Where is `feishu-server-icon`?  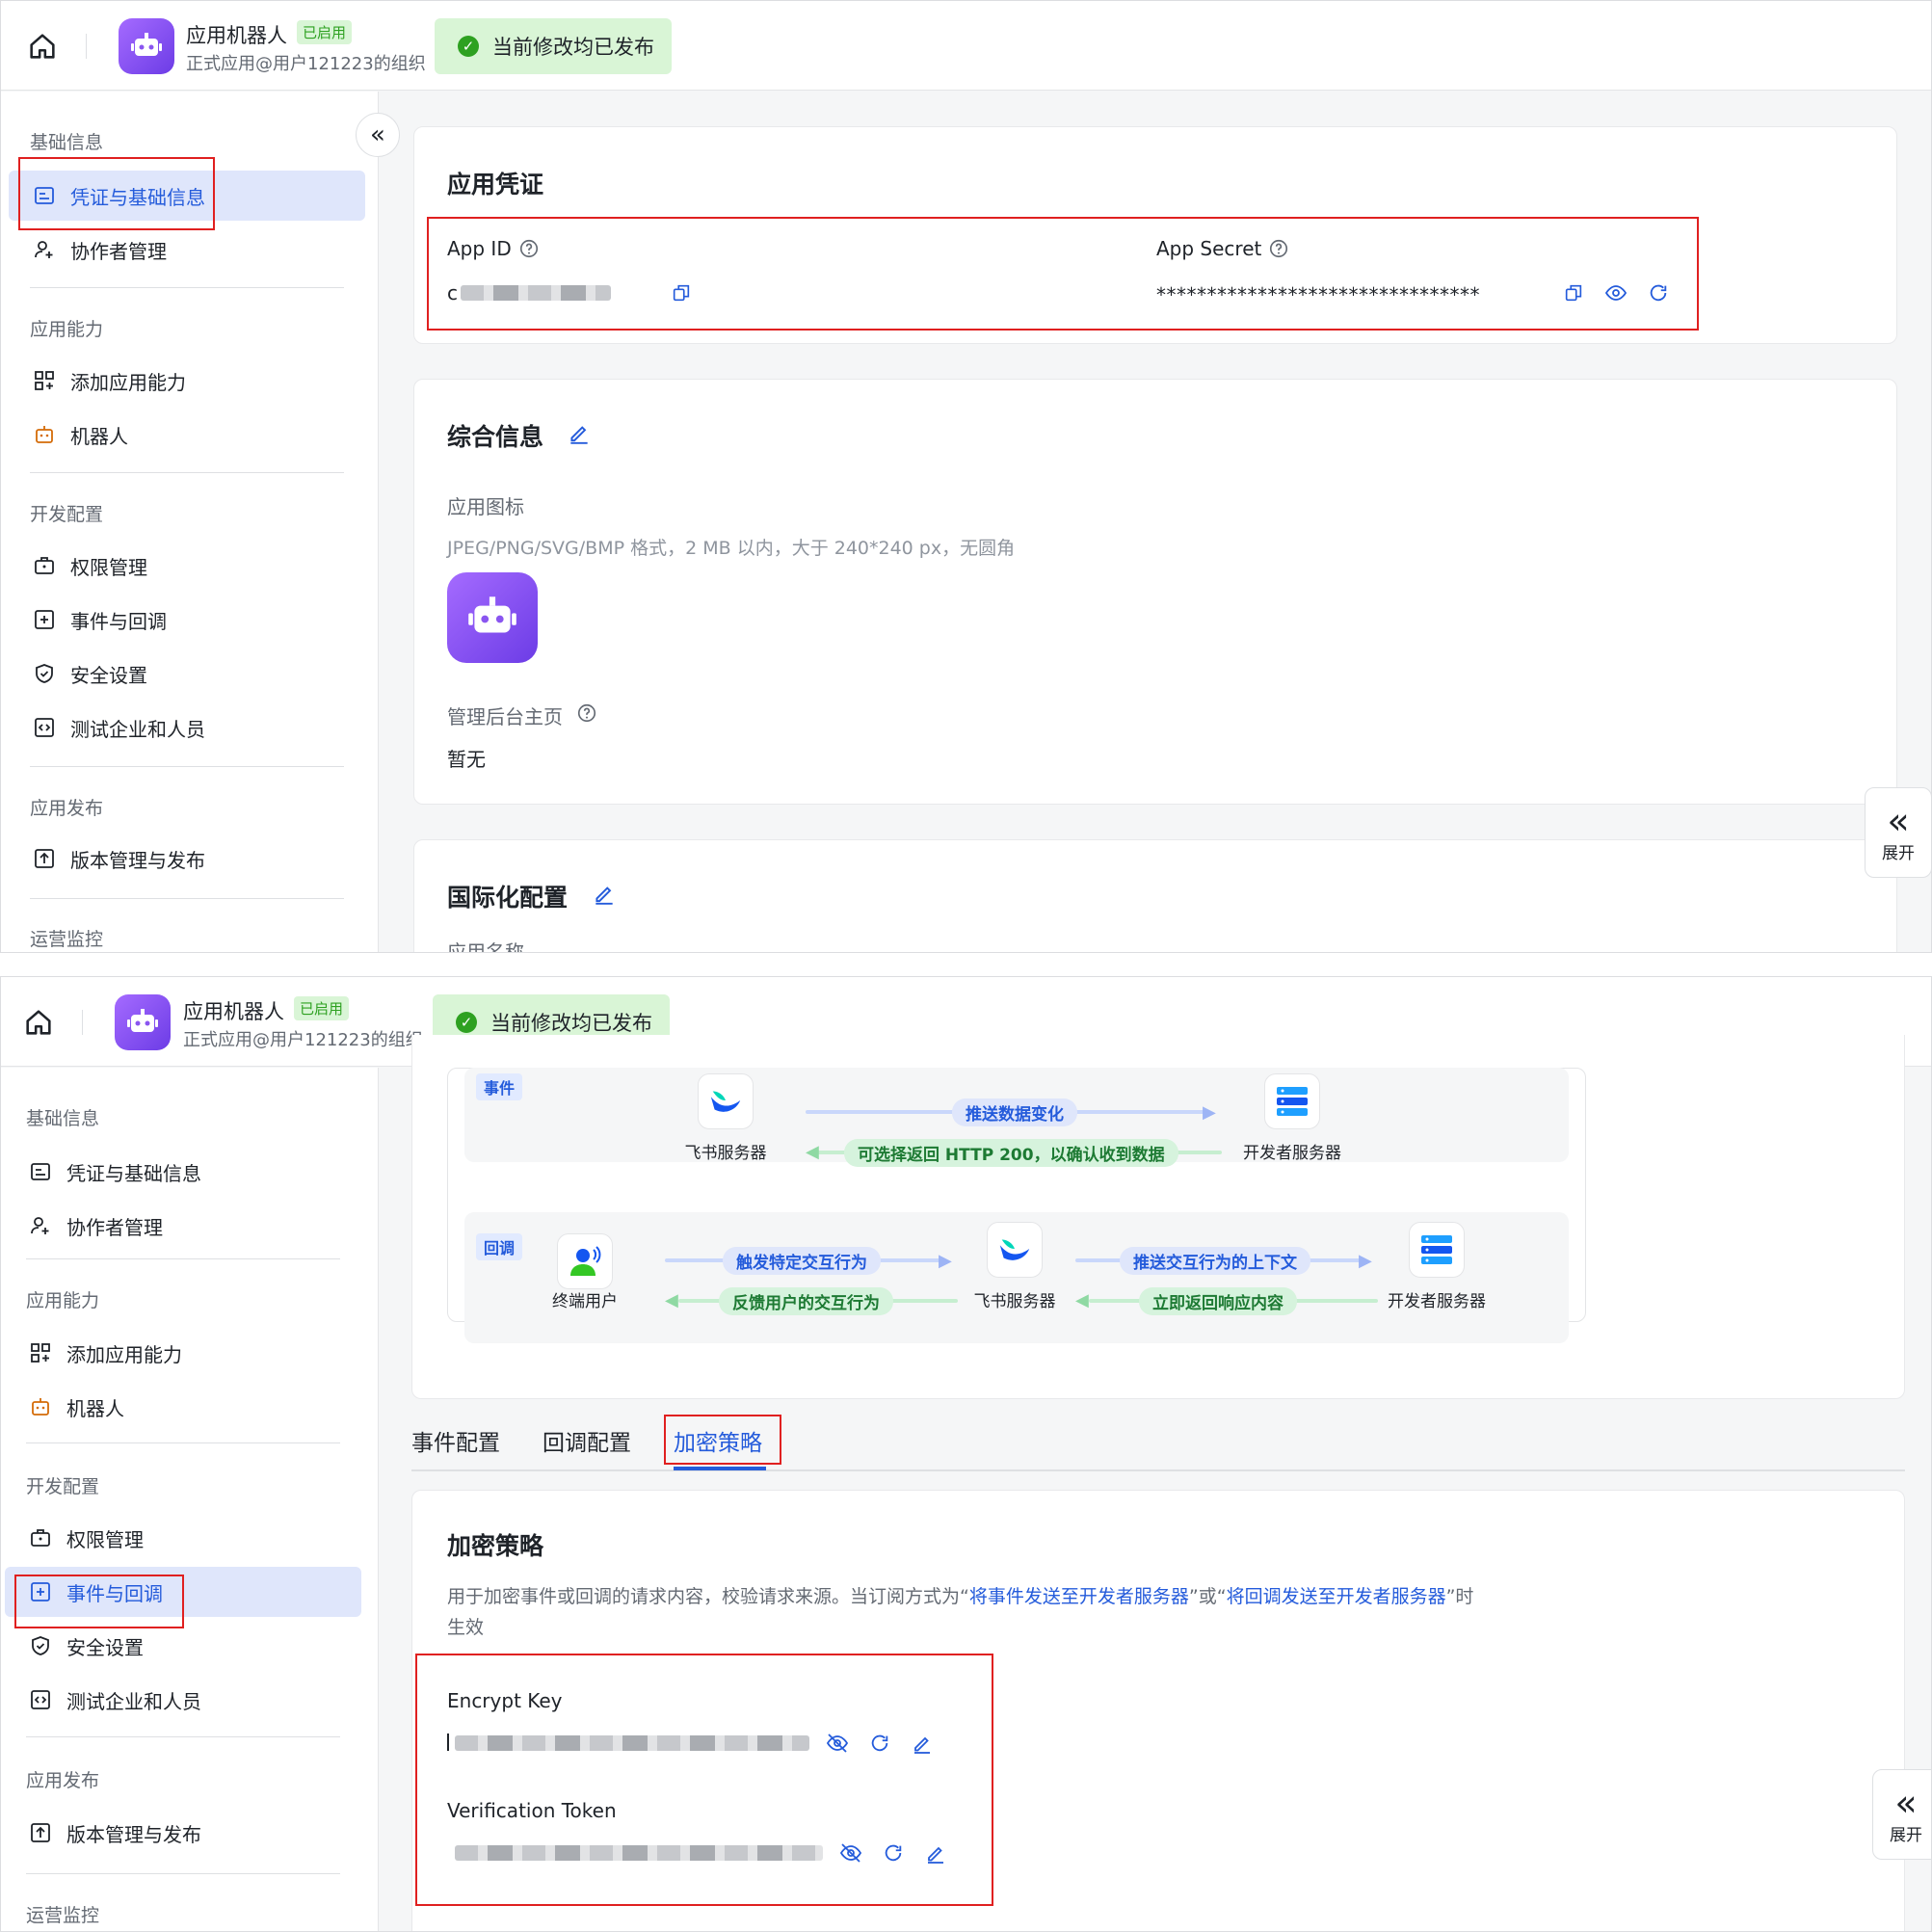 feishu-server-icon is located at coordinates (1015, 1250).